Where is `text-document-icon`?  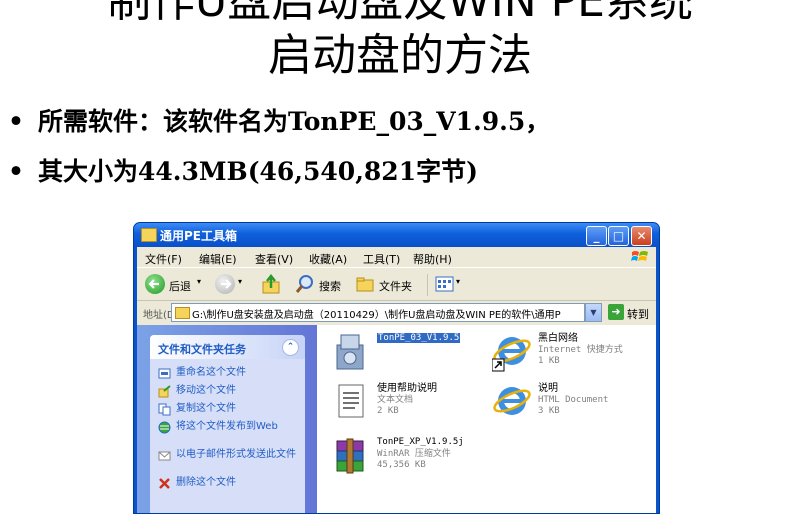
text-document-icon is located at coordinates (351, 401).